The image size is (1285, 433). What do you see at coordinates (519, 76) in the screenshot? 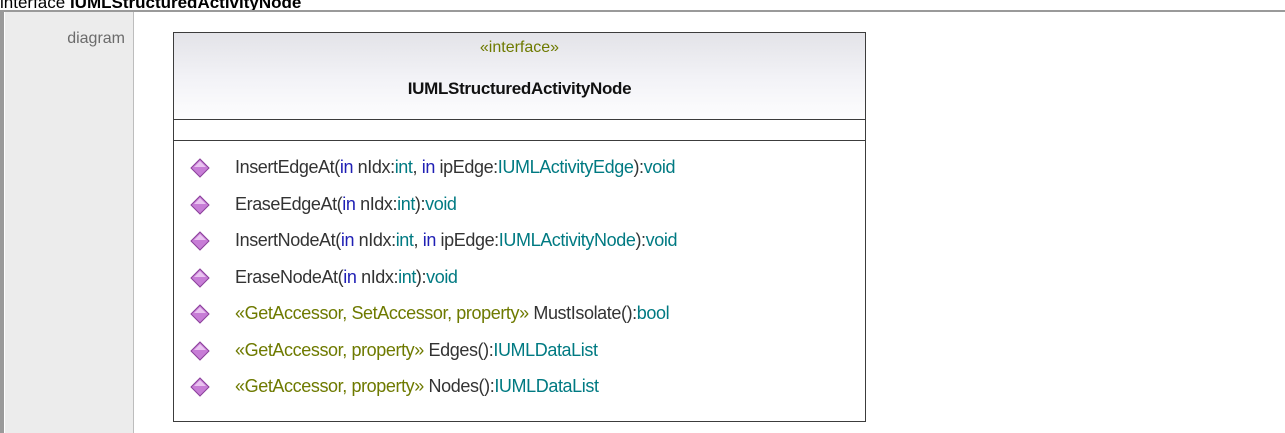
I see `class-header: «interface» IUMLStructuredActivityNode` at bounding box center [519, 76].